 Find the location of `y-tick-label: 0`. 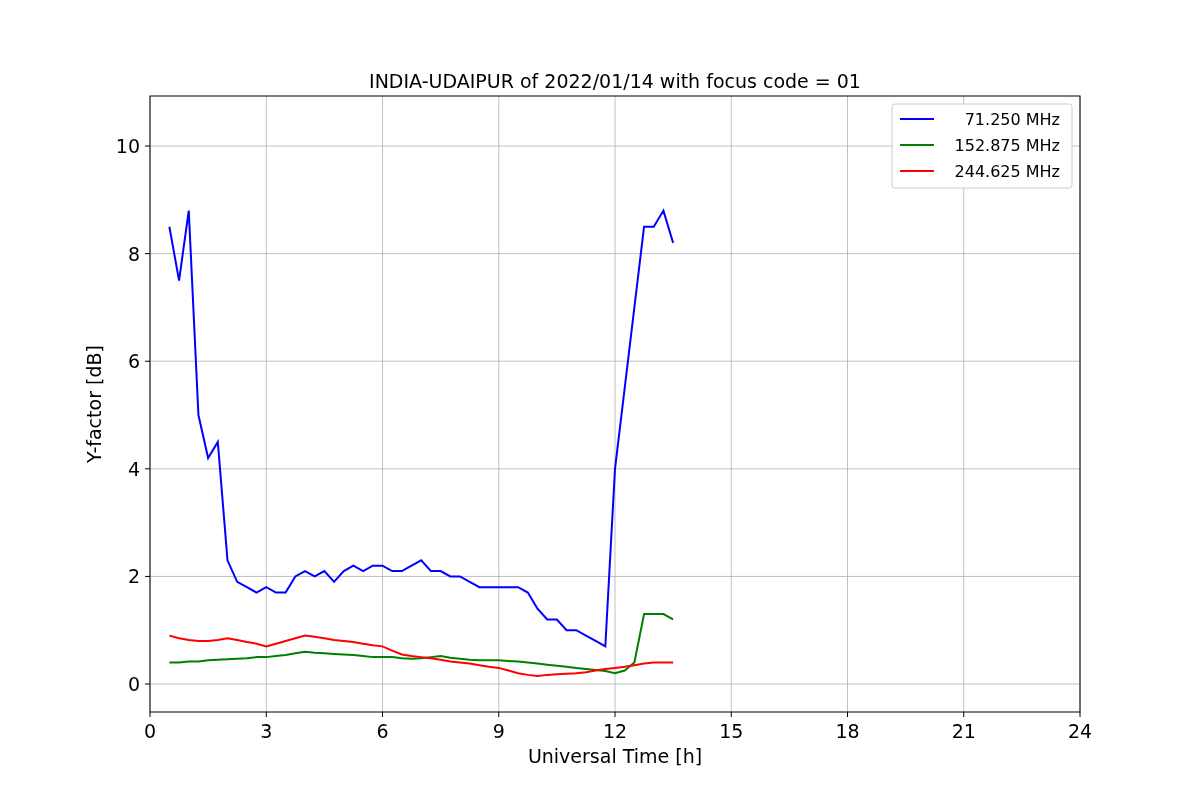

y-tick-label: 0 is located at coordinates (133, 684).